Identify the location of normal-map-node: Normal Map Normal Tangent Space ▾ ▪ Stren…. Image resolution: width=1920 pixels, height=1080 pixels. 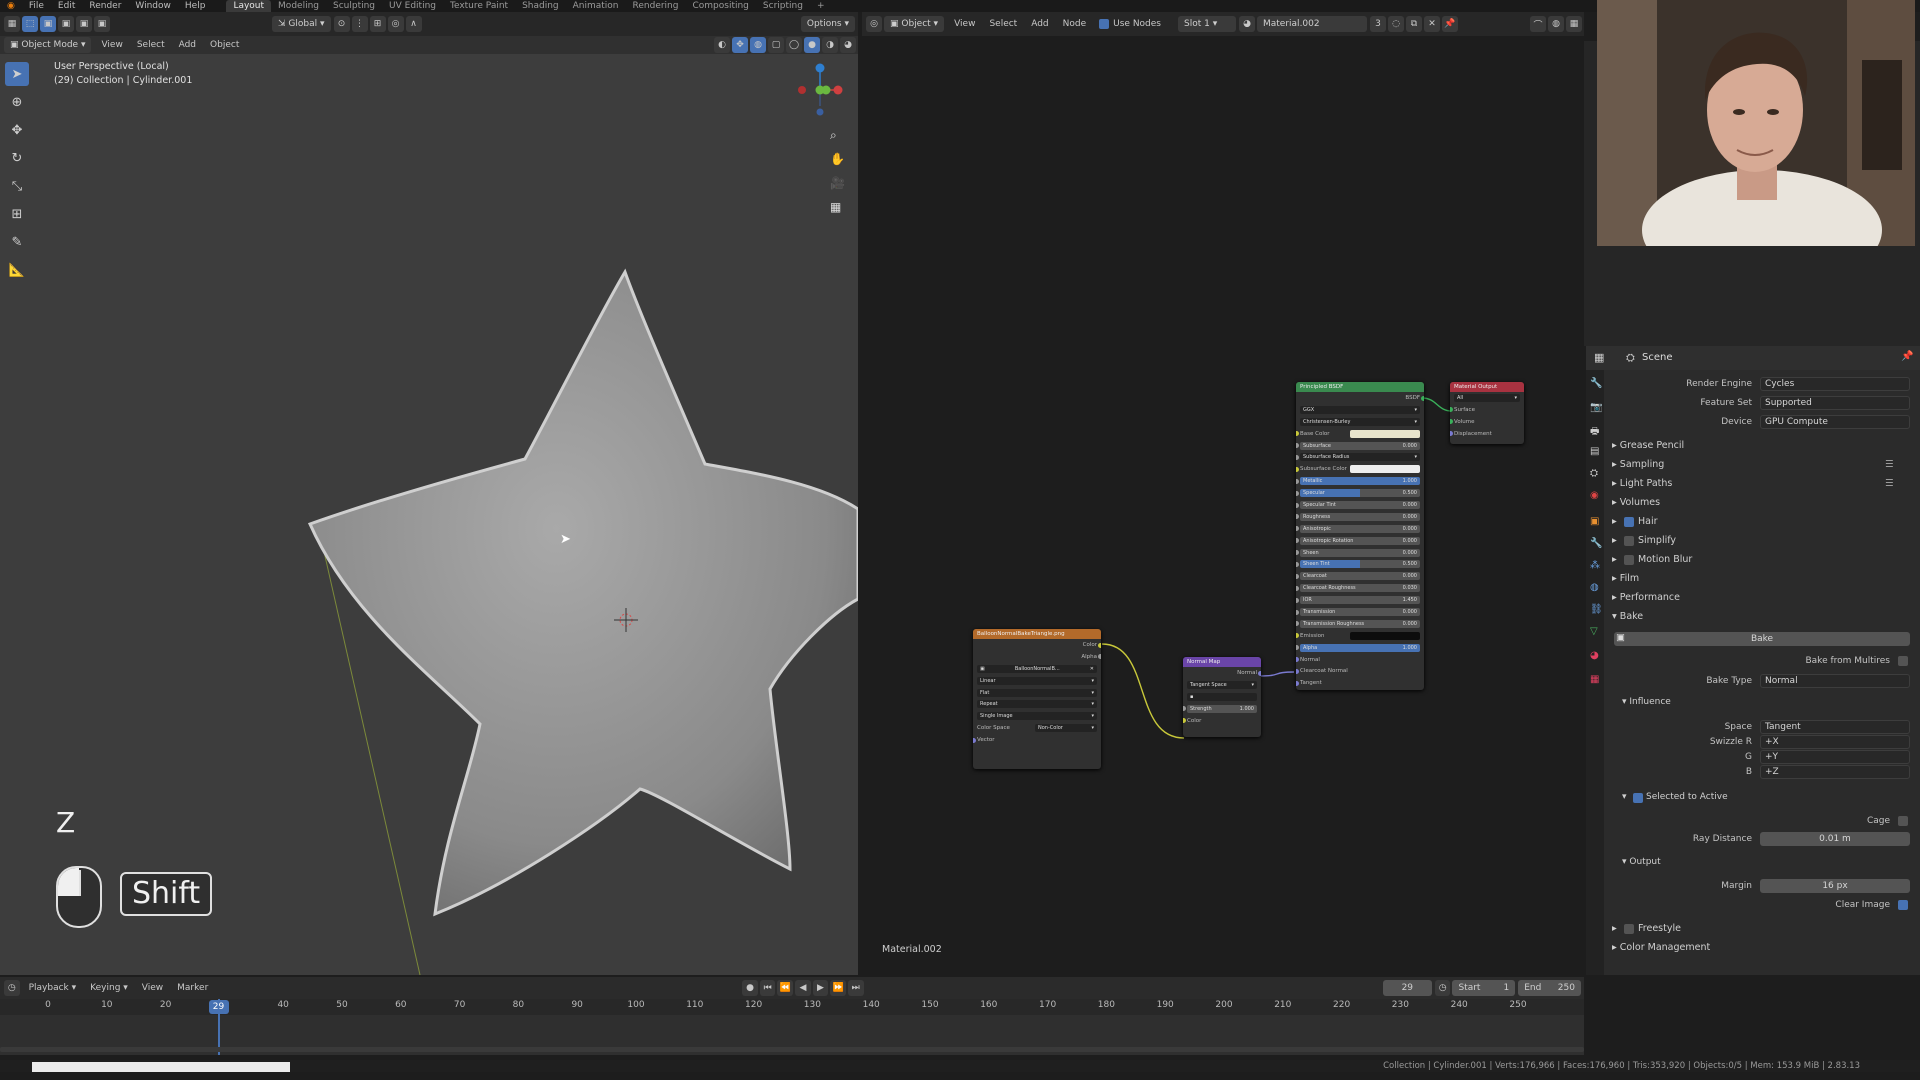
(1222, 697).